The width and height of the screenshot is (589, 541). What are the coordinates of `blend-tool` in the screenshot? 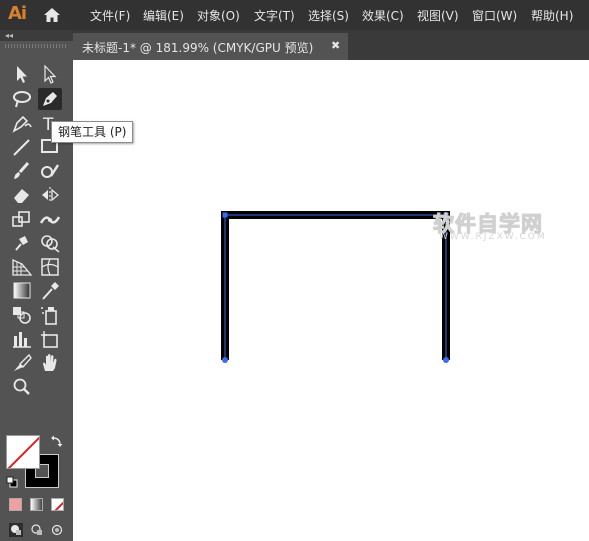 It's located at (22, 315).